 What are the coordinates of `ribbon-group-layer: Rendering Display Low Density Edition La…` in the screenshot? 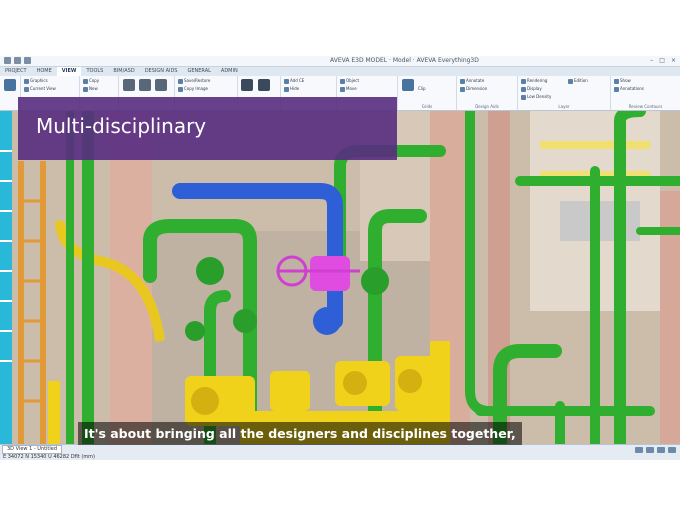 It's located at (564, 93).